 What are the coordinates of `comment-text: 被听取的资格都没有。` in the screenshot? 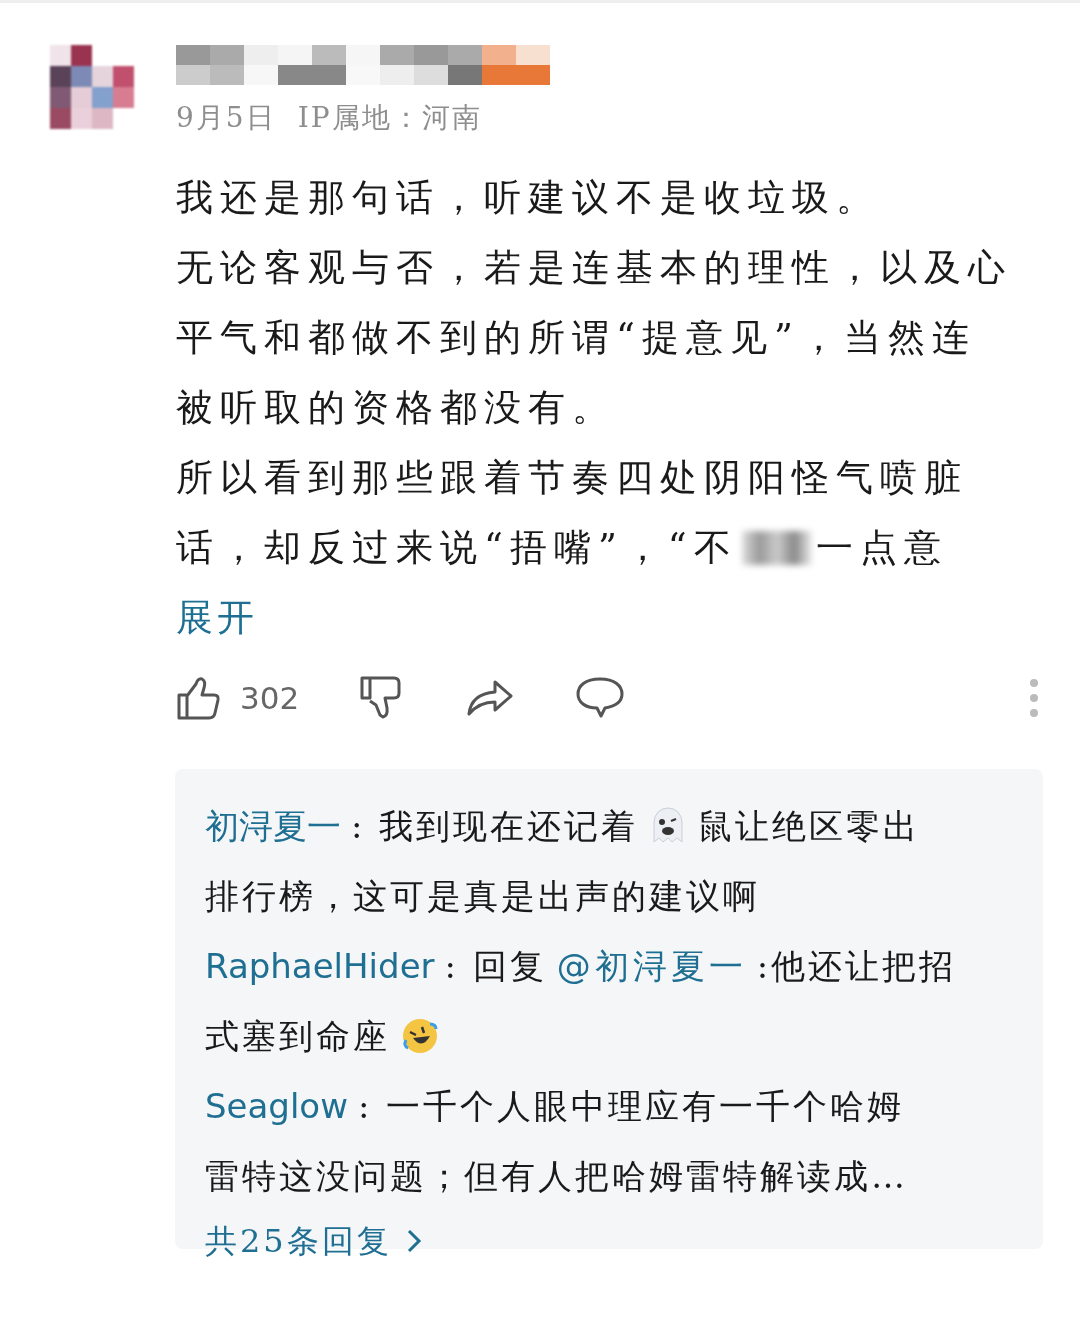 It's located at (396, 408).